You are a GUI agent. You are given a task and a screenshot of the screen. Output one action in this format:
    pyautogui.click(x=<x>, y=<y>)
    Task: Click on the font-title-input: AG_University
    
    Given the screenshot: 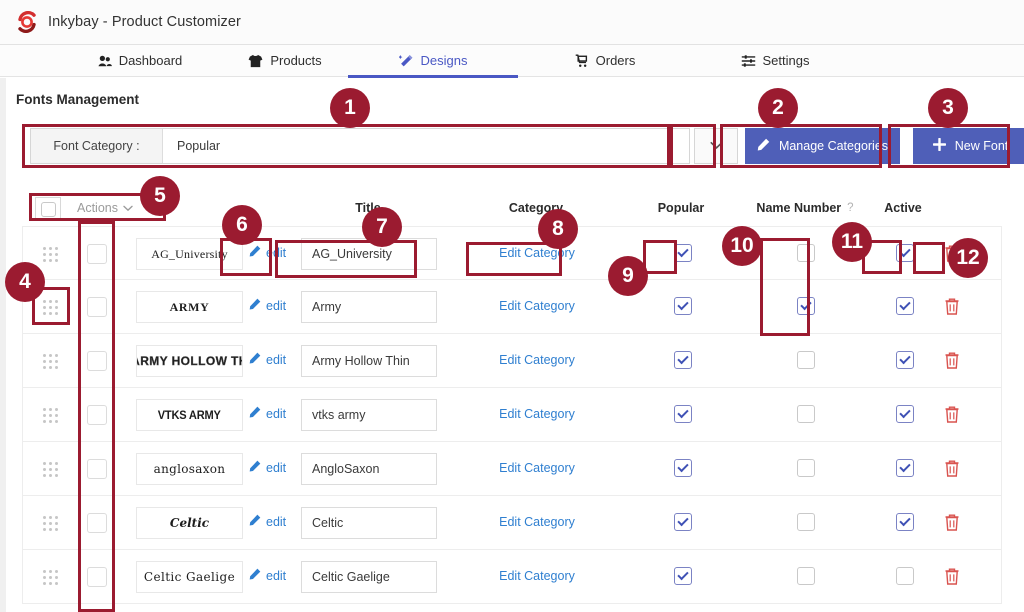 What is the action you would take?
    pyautogui.click(x=369, y=254)
    